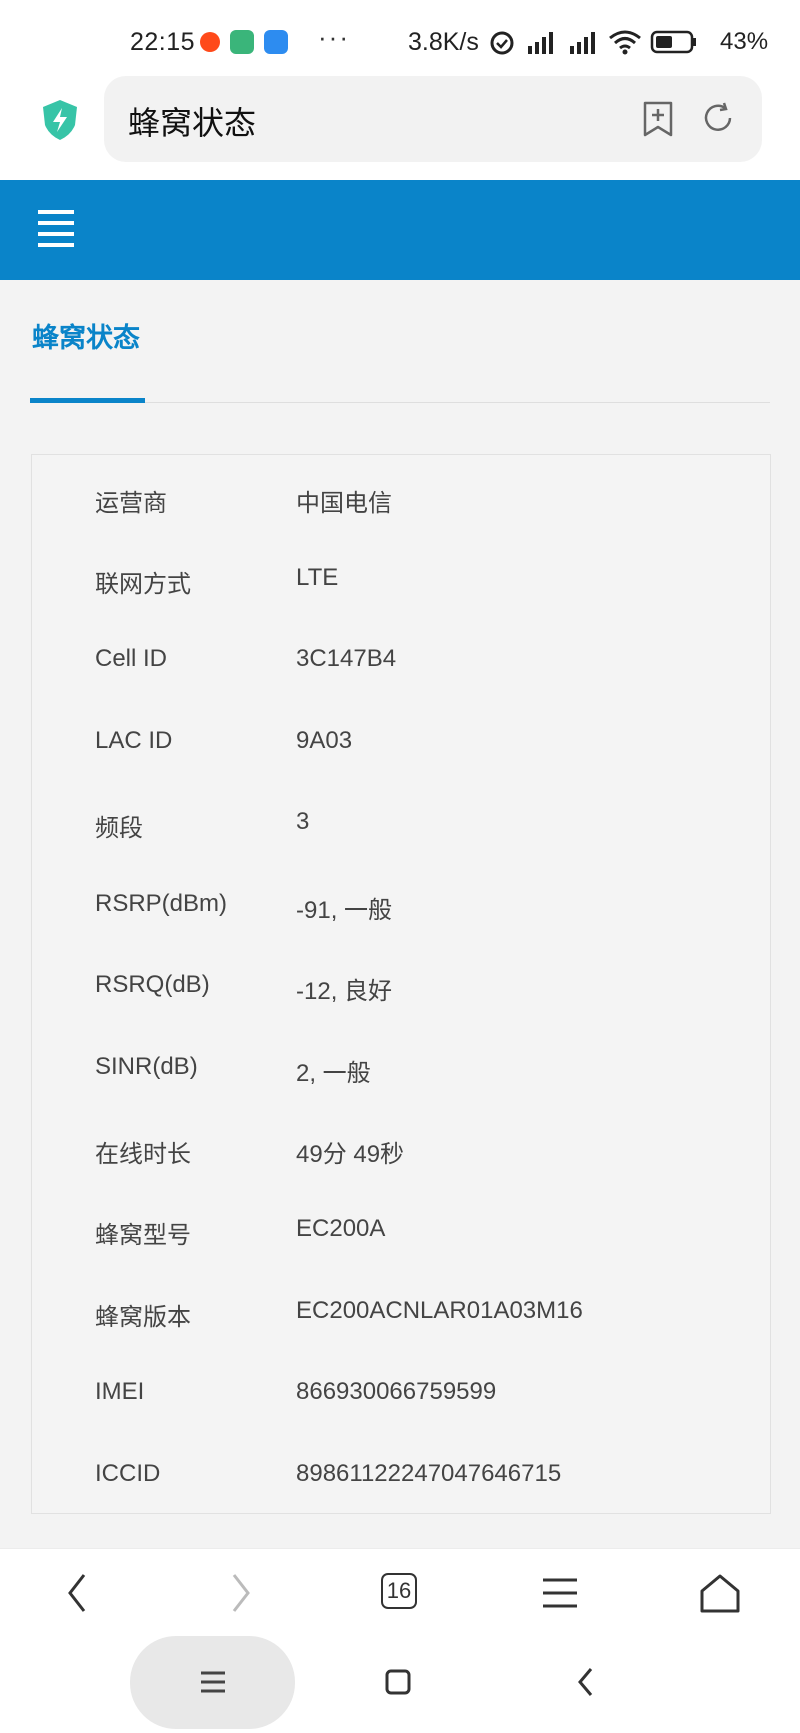  I want to click on home-square-icon, so click(398, 1682).